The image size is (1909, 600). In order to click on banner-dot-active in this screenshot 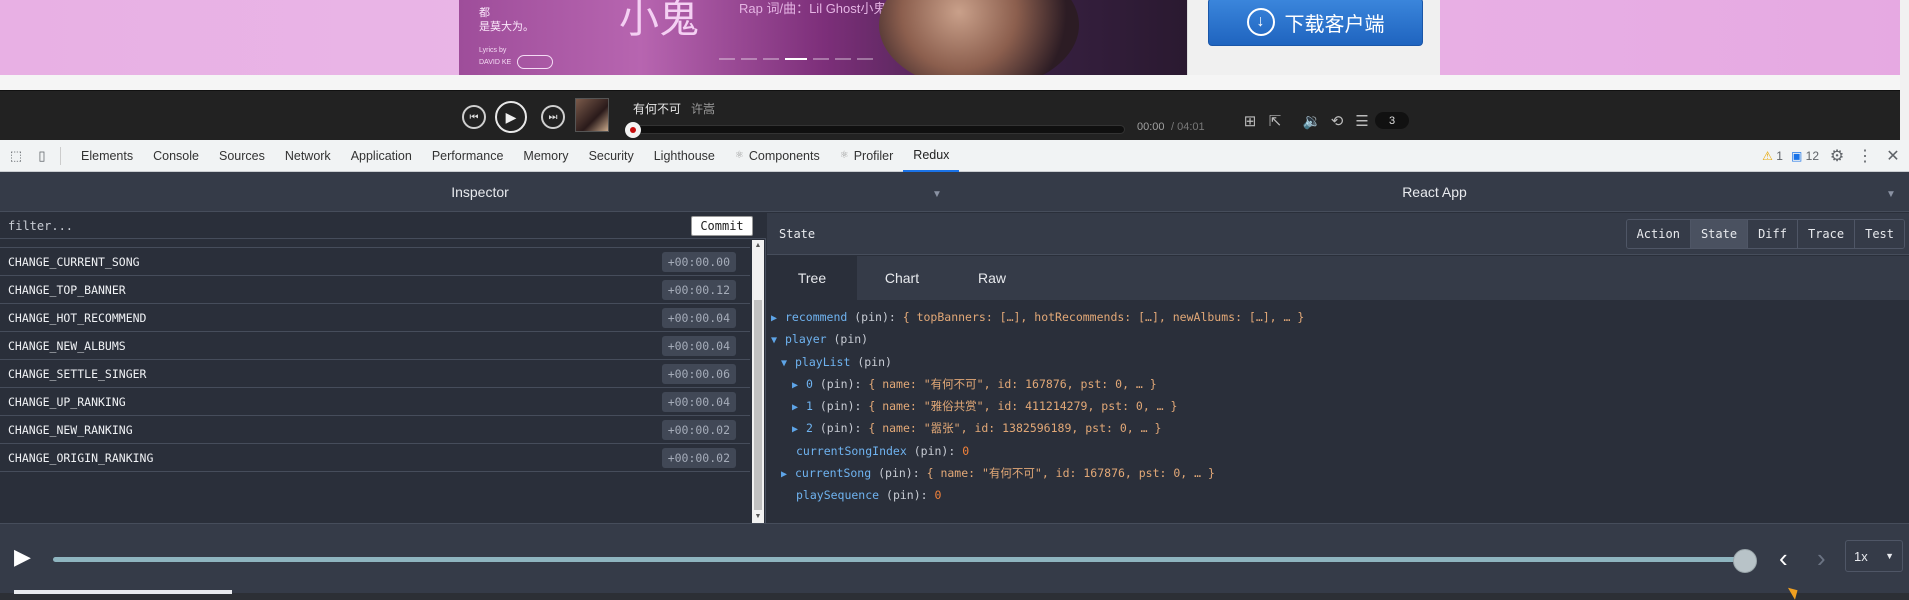, I will do `click(796, 59)`.